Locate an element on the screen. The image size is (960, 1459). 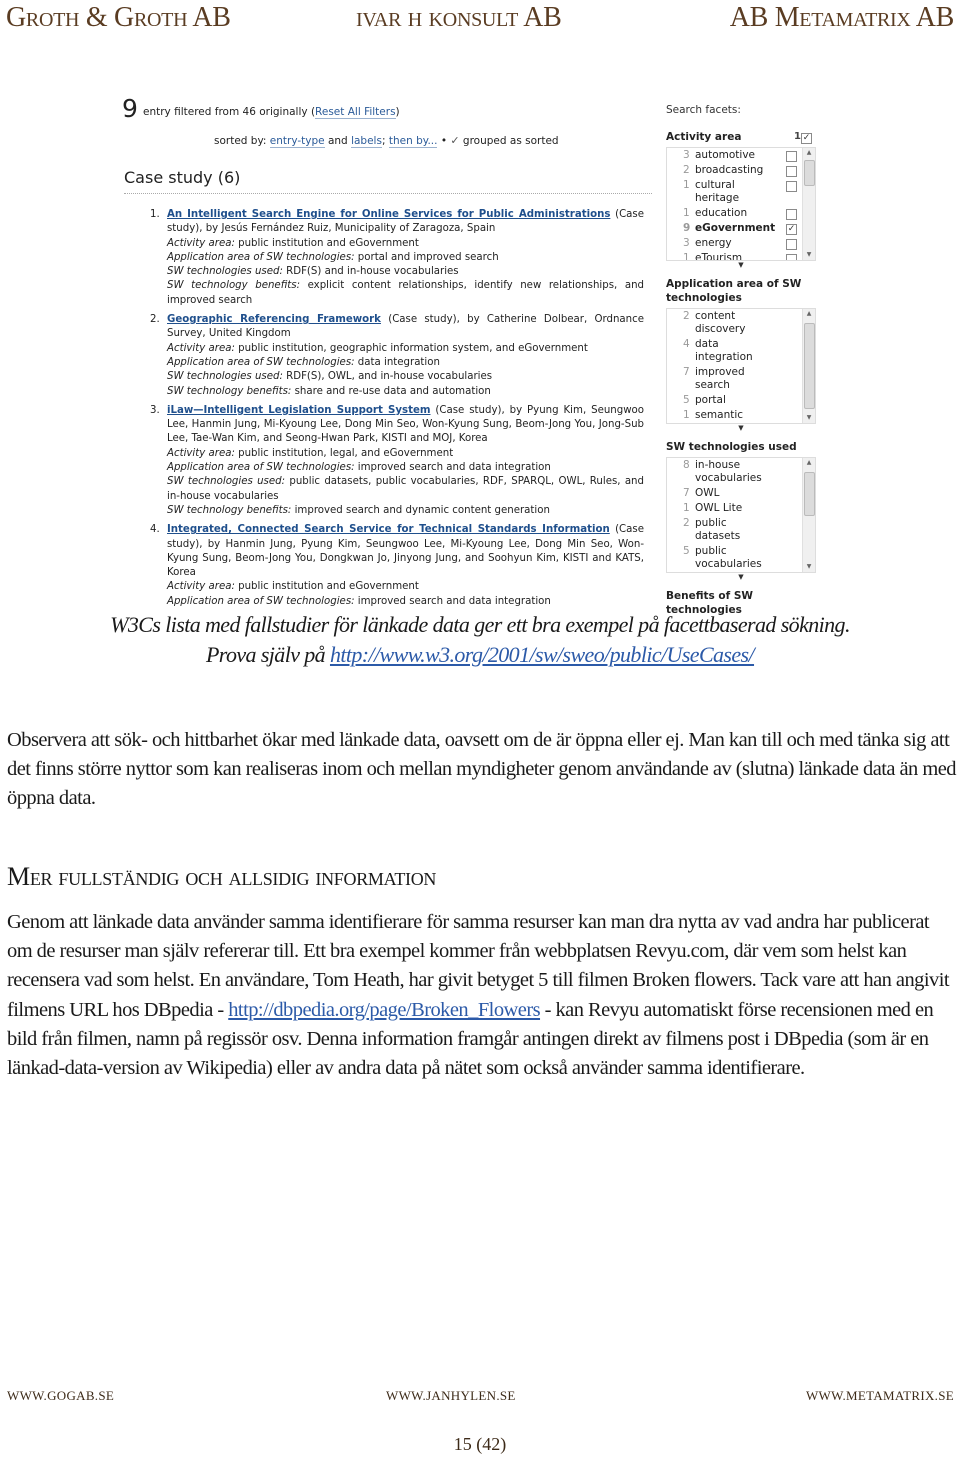
sort-labels-link: labels is located at coordinates (366, 141).